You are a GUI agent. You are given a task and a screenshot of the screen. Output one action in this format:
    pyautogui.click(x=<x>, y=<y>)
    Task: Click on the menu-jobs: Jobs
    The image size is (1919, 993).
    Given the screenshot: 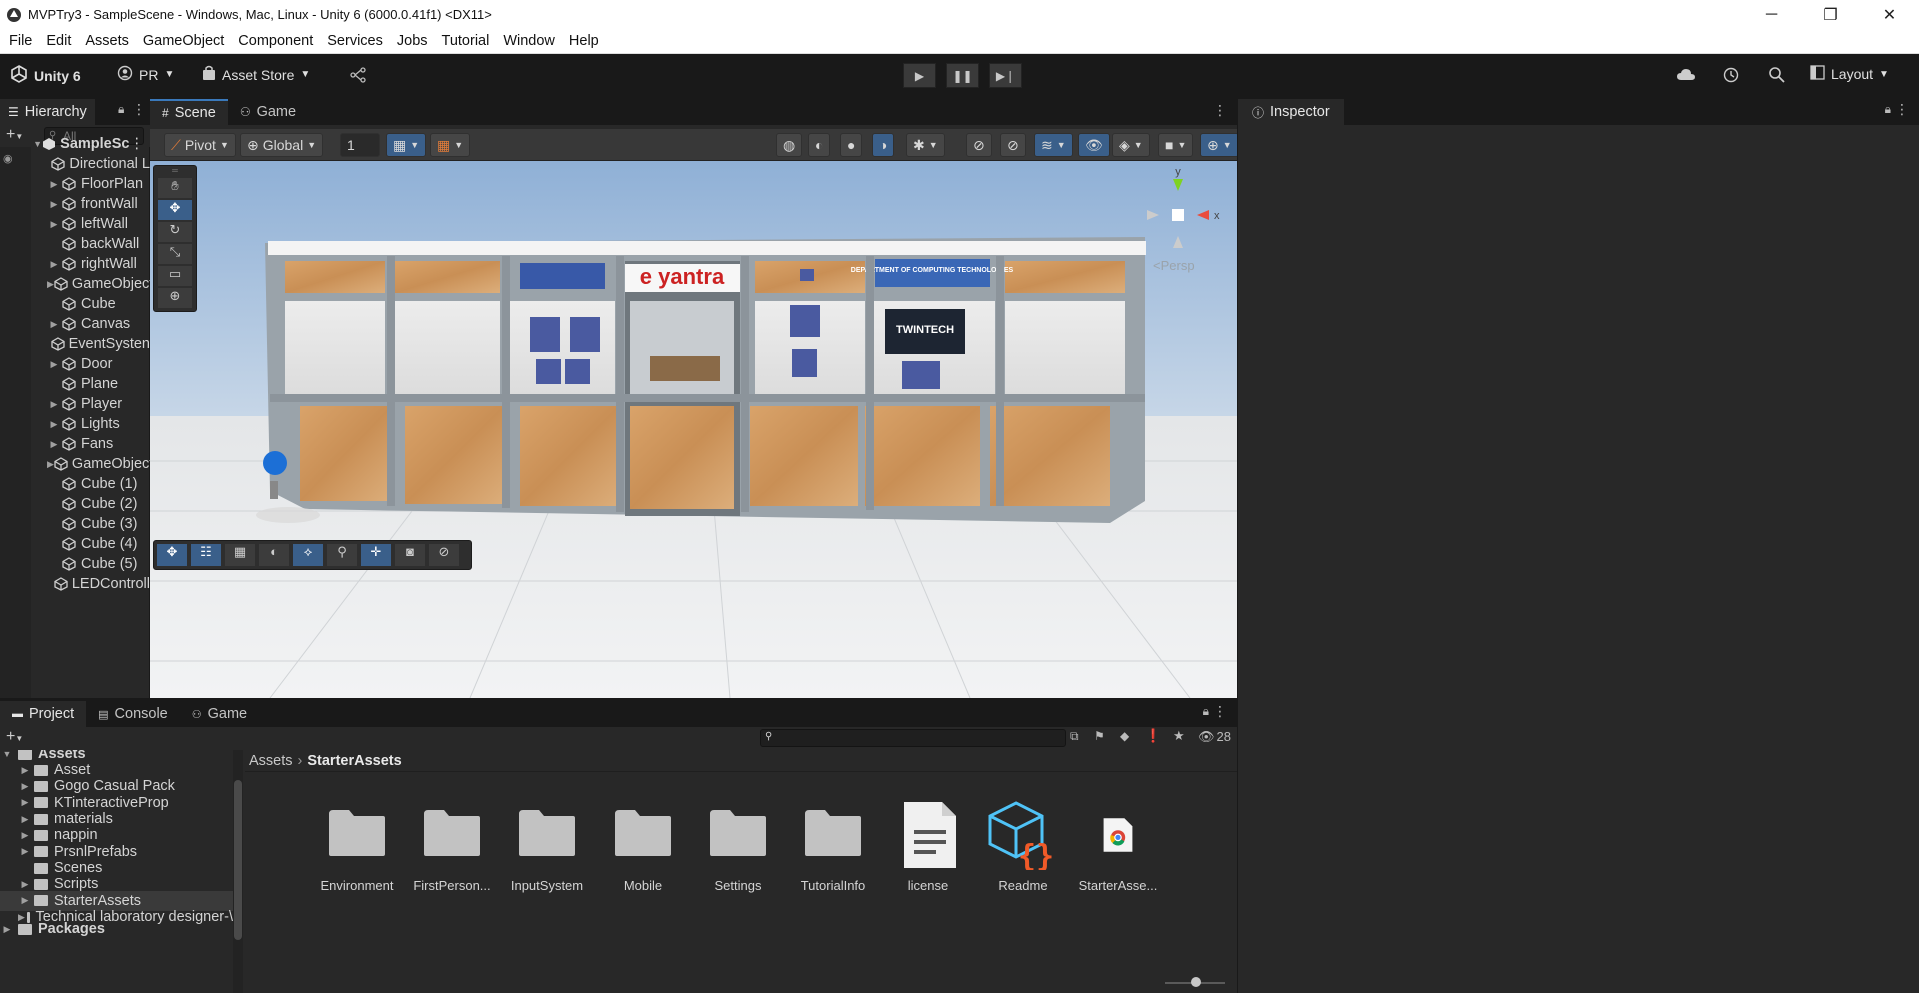 What is the action you would take?
    pyautogui.click(x=412, y=41)
    